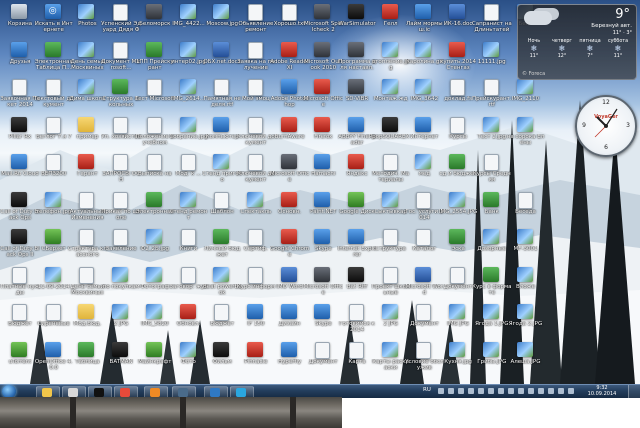  Describe the element at coordinates (526, 133) in the screenshot. I see `desktop-icon: на сорока Елены` at that location.